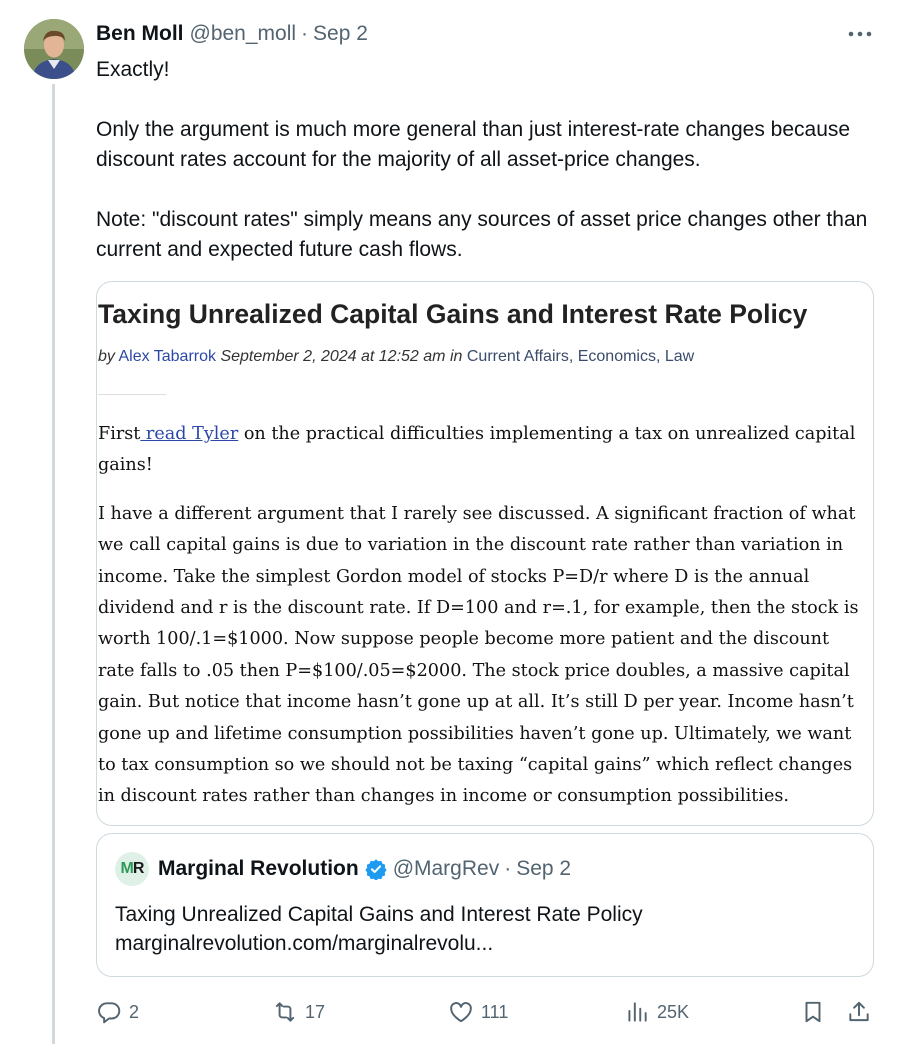 The width and height of the screenshot is (898, 1044). I want to click on share-button, so click(859, 1012).